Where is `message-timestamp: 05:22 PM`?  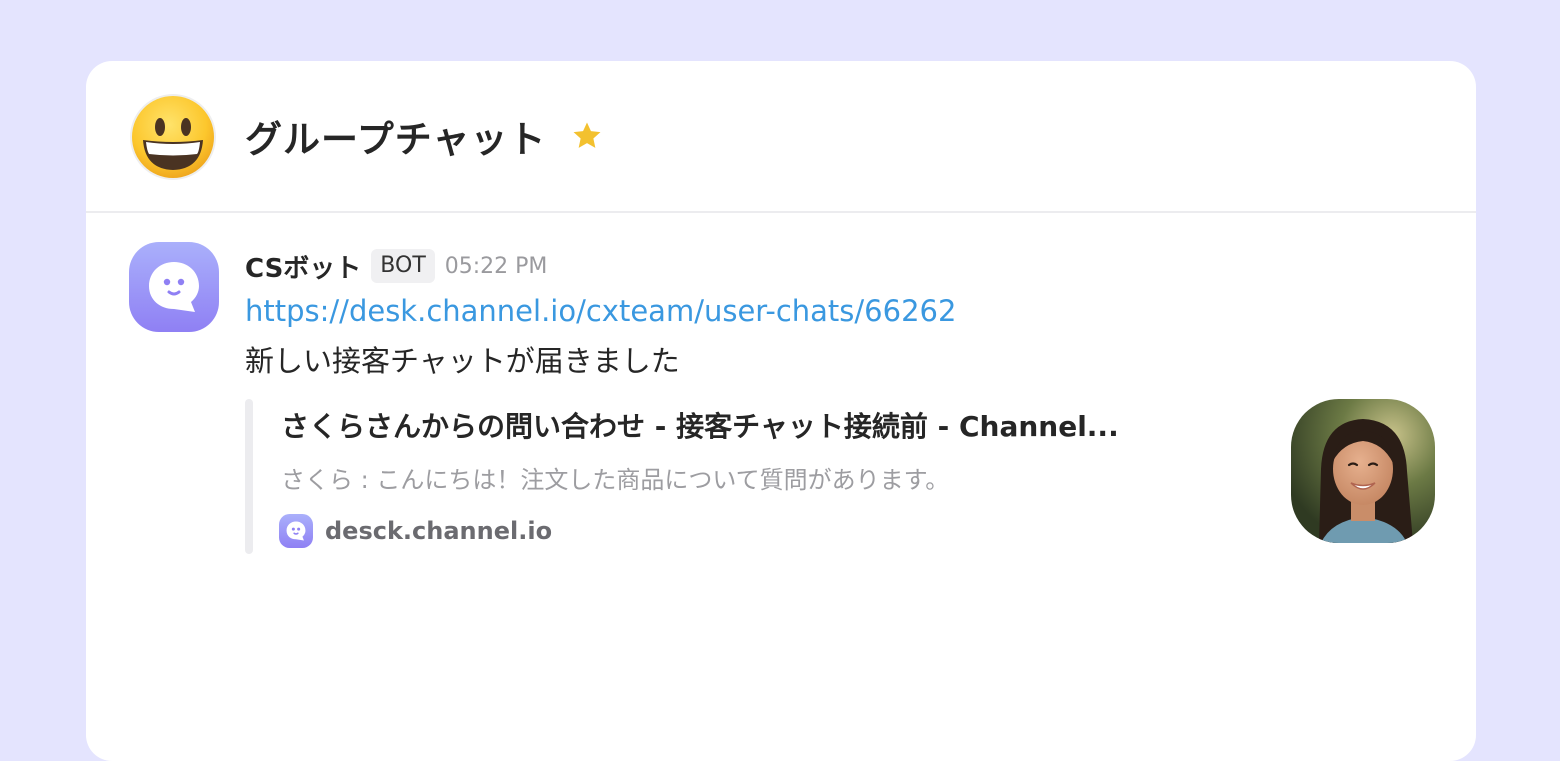
message-timestamp: 05:22 PM is located at coordinates (496, 266).